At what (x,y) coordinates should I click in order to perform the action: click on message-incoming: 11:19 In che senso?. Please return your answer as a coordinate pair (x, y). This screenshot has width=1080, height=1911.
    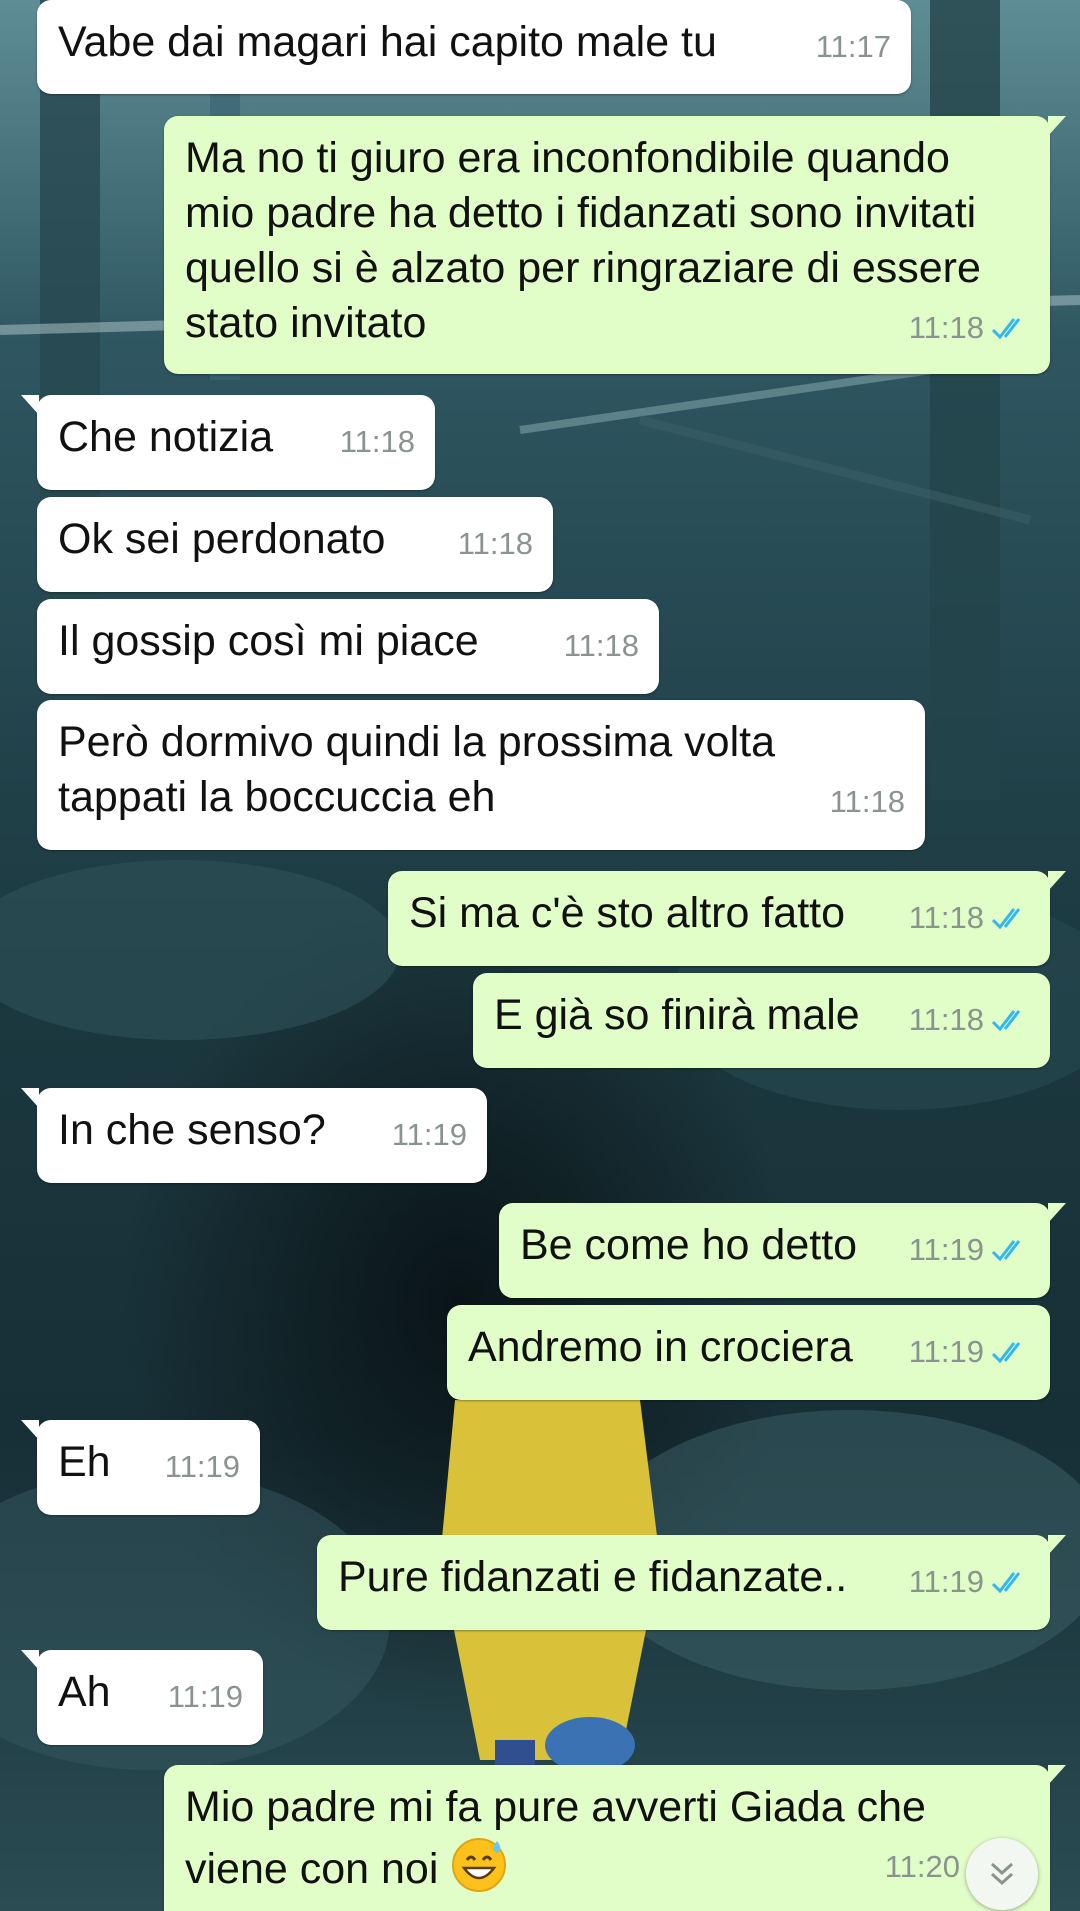
    Looking at the image, I should click on (254, 1135).